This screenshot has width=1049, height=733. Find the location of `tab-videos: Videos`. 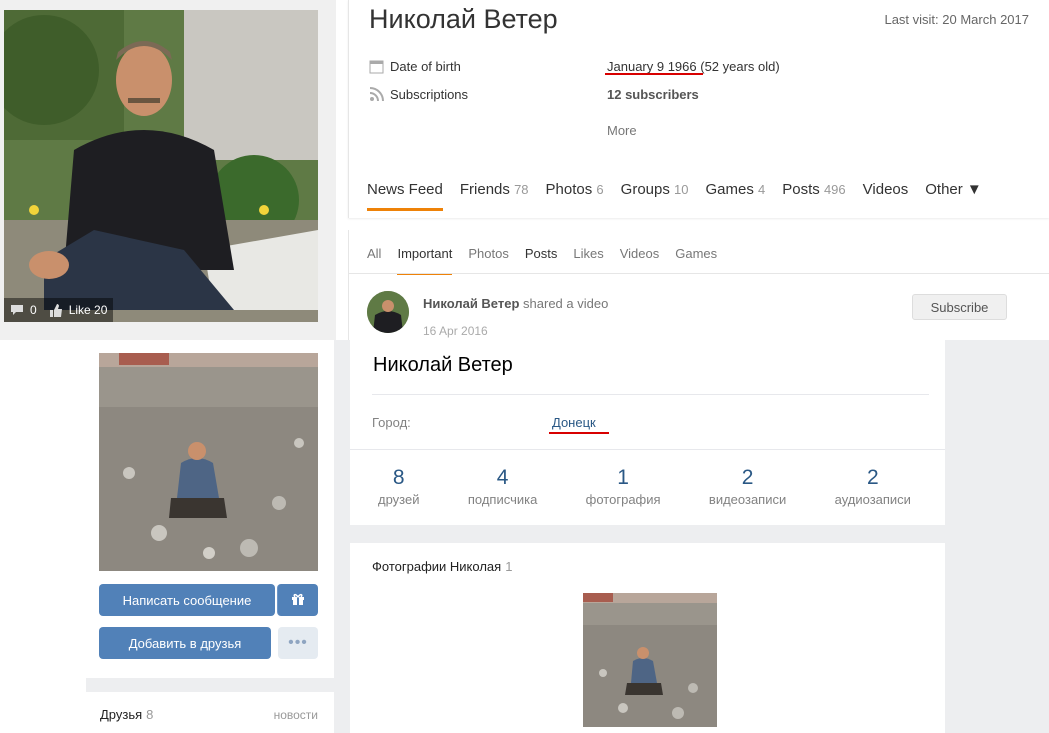

tab-videos: Videos is located at coordinates (886, 196).